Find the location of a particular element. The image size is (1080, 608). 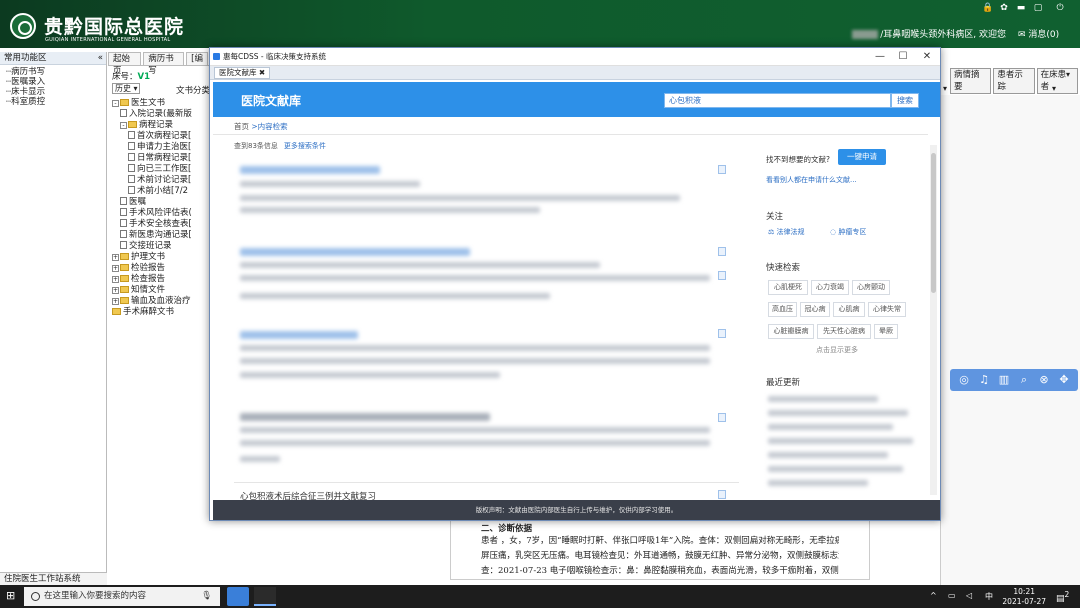

tab-hospital-library: 医院文献库 ✖ is located at coordinates (242, 73).